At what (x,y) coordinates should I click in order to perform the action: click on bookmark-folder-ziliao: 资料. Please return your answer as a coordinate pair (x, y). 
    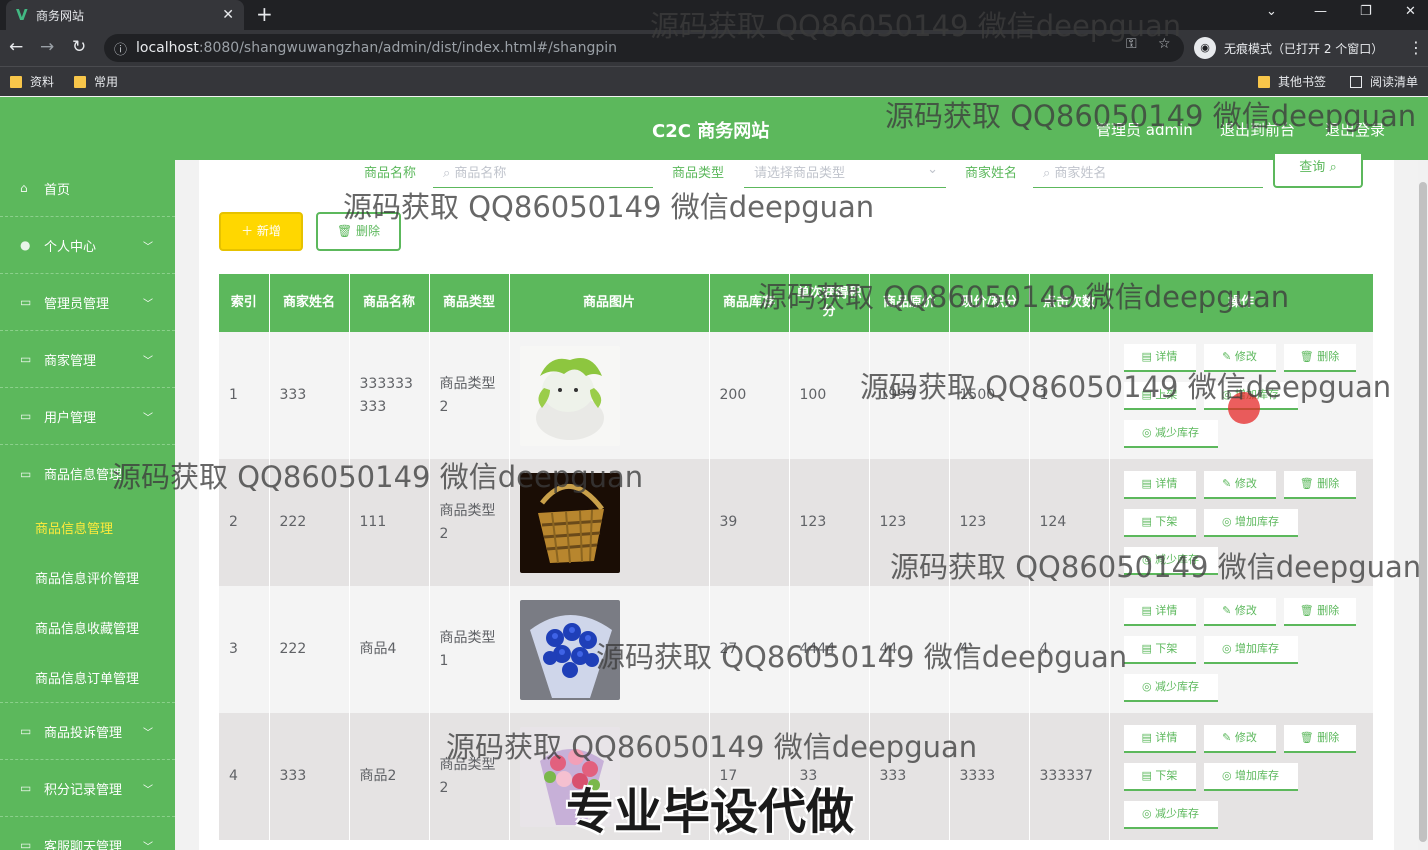
    Looking at the image, I should click on (32, 81).